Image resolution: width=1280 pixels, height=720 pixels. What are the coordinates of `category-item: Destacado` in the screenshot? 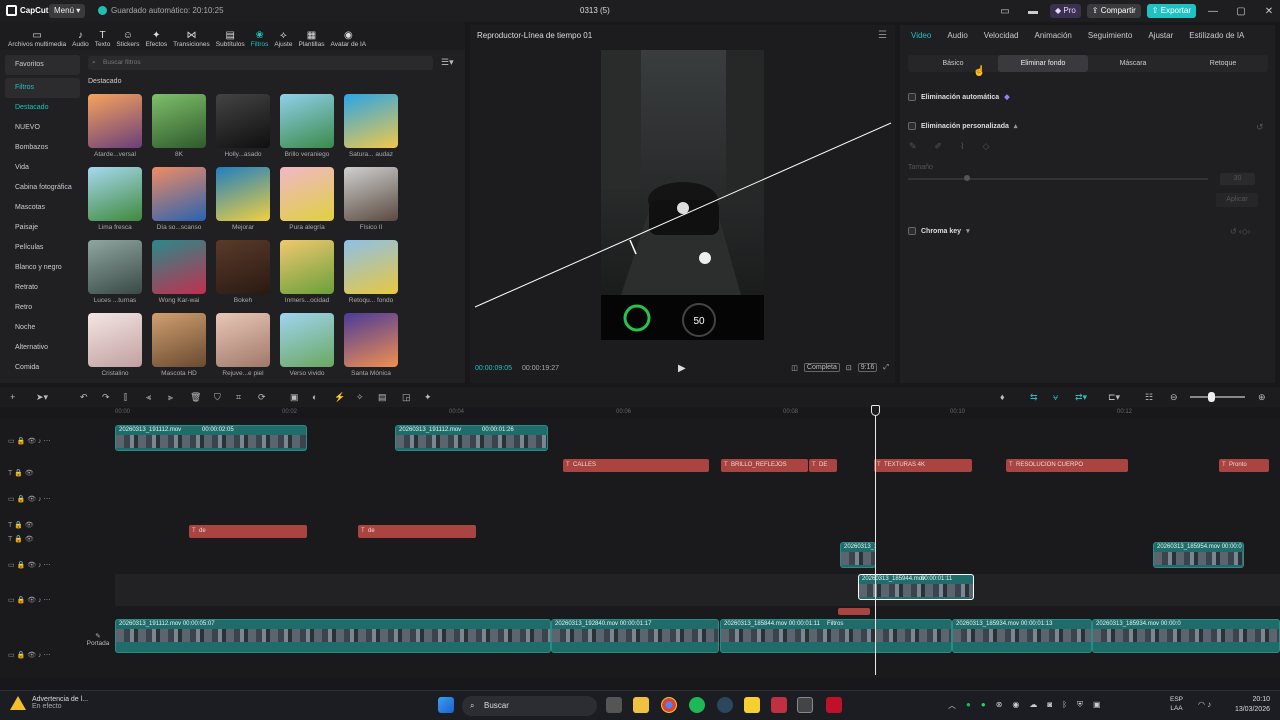 It's located at (42, 108).